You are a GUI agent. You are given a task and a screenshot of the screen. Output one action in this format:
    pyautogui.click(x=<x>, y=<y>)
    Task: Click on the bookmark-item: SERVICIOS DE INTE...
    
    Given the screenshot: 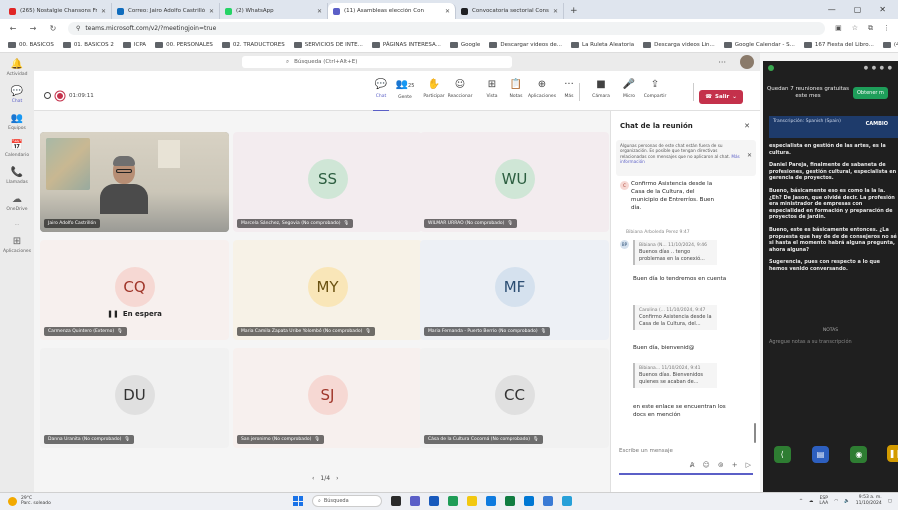 What is the action you would take?
    pyautogui.click(x=328, y=44)
    